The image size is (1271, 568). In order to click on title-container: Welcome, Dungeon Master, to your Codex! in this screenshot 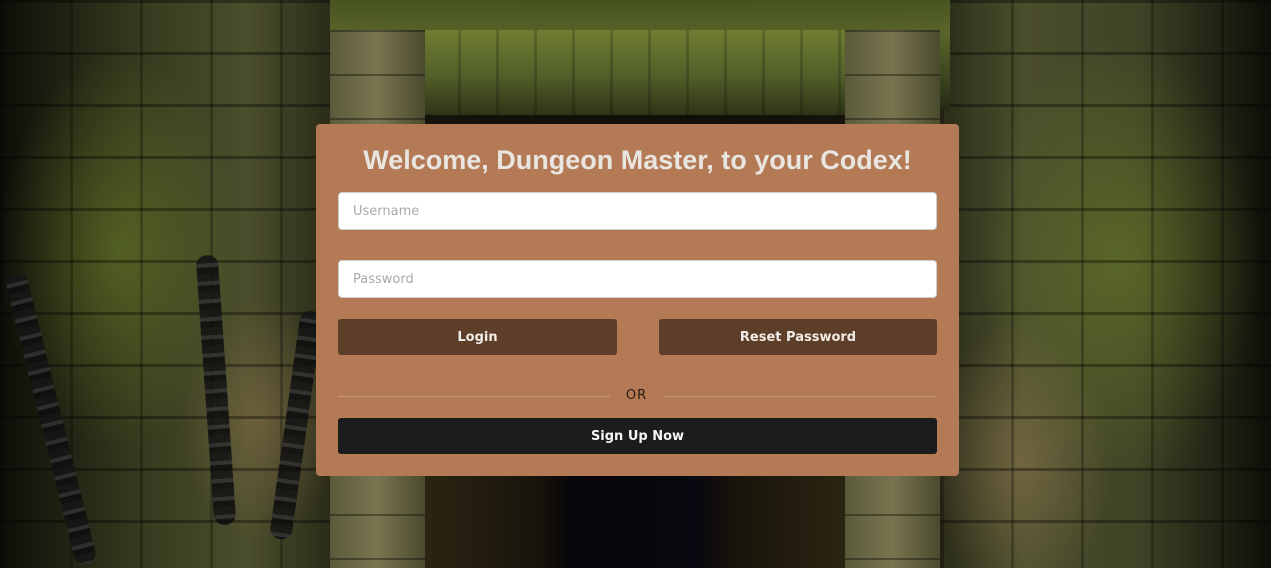, I will do `click(637, 160)`.